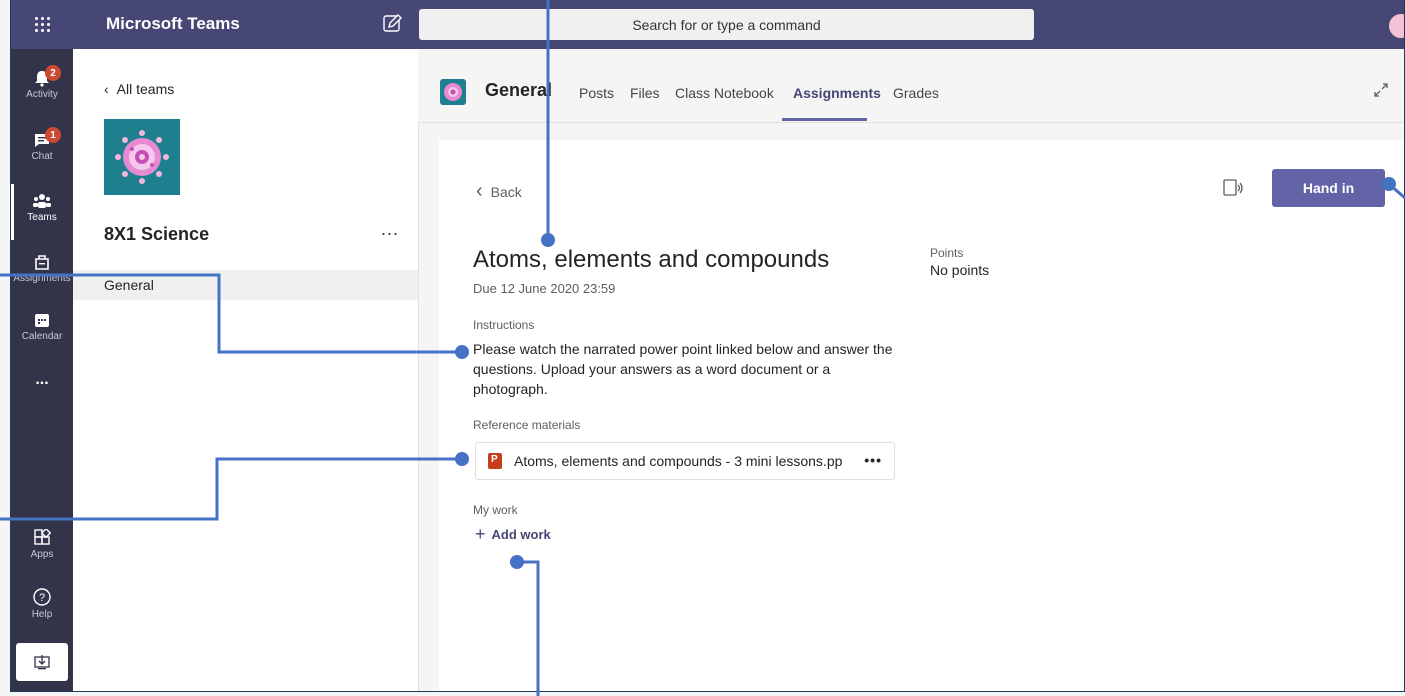 This screenshot has height=696, width=1405. What do you see at coordinates (42, 82) in the screenshot?
I see `rail-item-activity: 2 Activity` at bounding box center [42, 82].